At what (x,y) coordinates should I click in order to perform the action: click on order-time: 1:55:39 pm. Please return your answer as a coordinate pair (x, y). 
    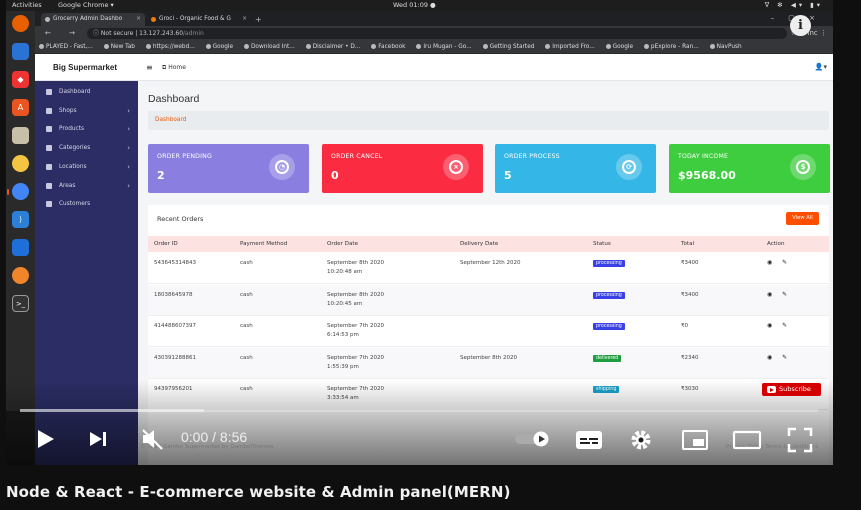
    Looking at the image, I should click on (343, 366).